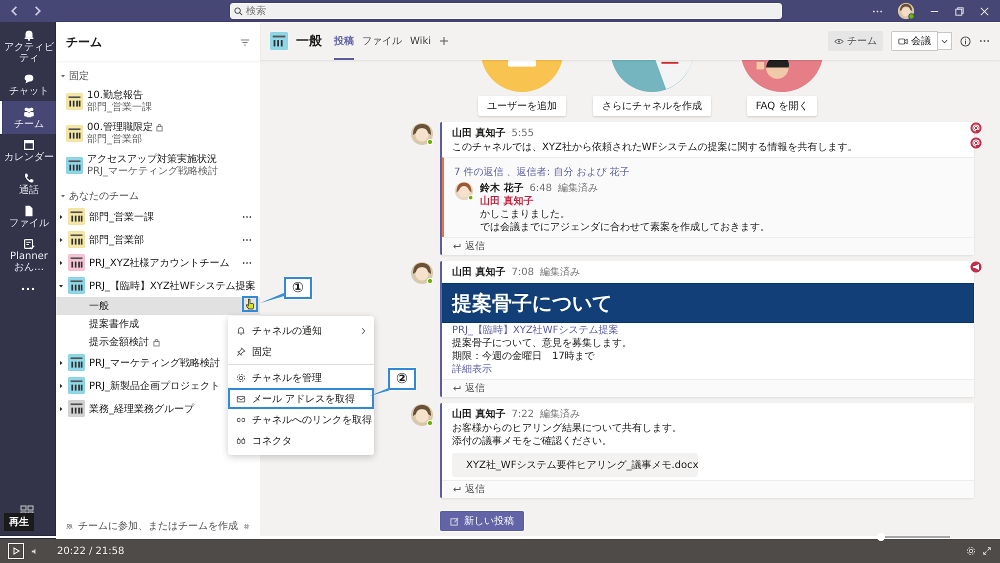 This screenshot has width=1000, height=563. What do you see at coordinates (309, 41) in the screenshot?
I see `channel-title: 一般` at bounding box center [309, 41].